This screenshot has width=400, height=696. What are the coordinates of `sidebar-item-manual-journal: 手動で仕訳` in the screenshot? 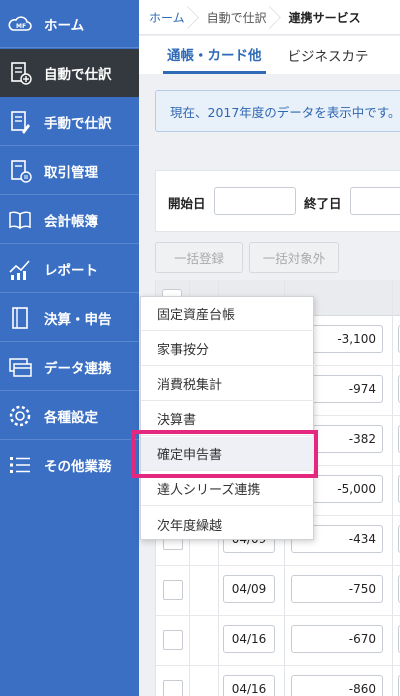 It's located at (69, 122).